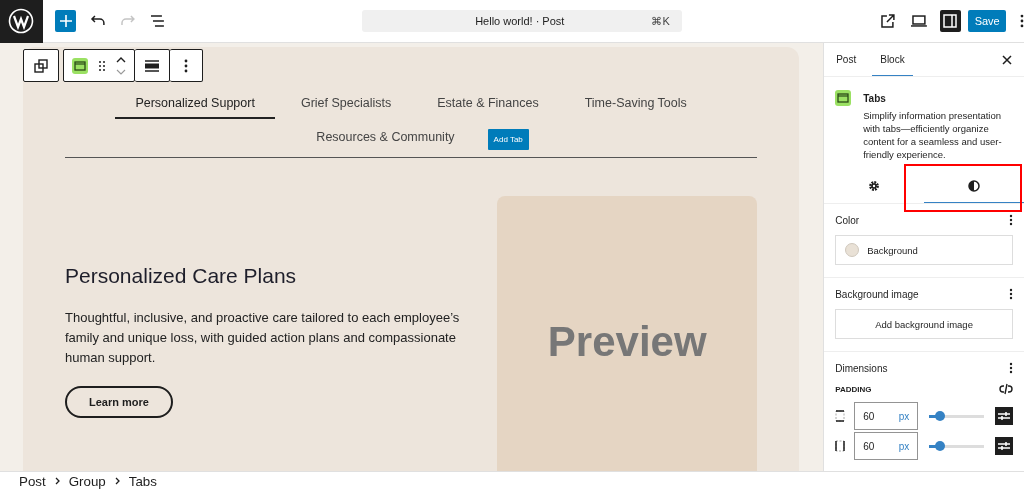  Describe the element at coordinates (181, 276) in the screenshot. I see `heading: Personalized Care Plans` at that location.